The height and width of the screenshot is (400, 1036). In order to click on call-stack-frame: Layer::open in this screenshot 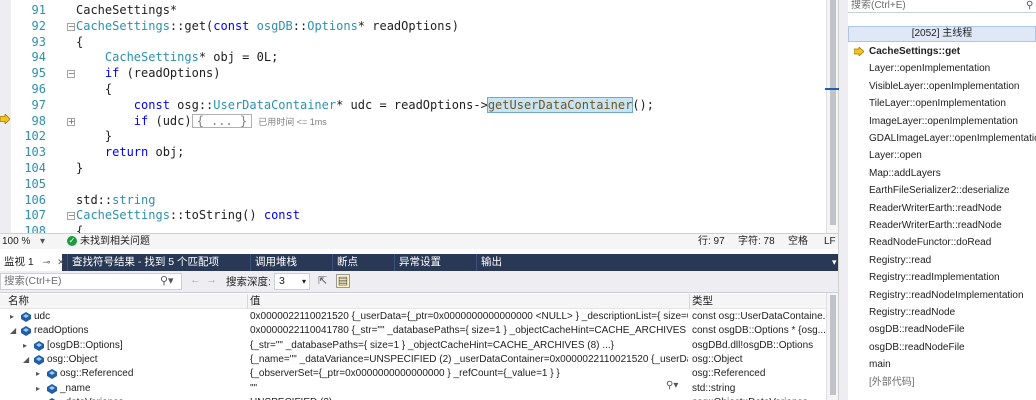, I will do `click(942, 155)`.